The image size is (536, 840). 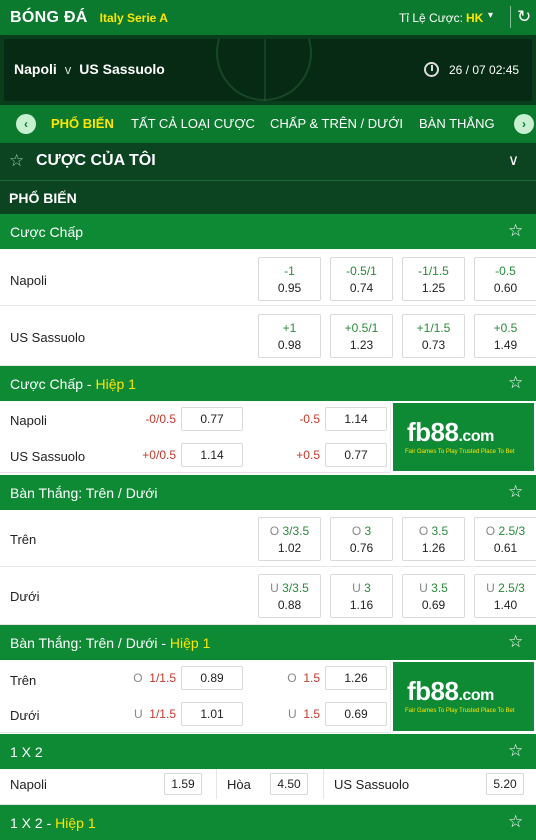 I want to click on tab-goals: BÀN THẮNG, so click(x=457, y=123).